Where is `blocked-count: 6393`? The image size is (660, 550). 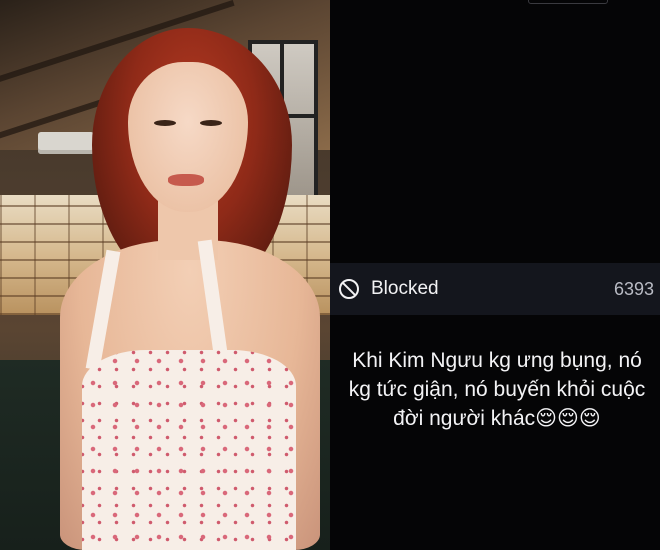
blocked-count: 6393 is located at coordinates (633, 289).